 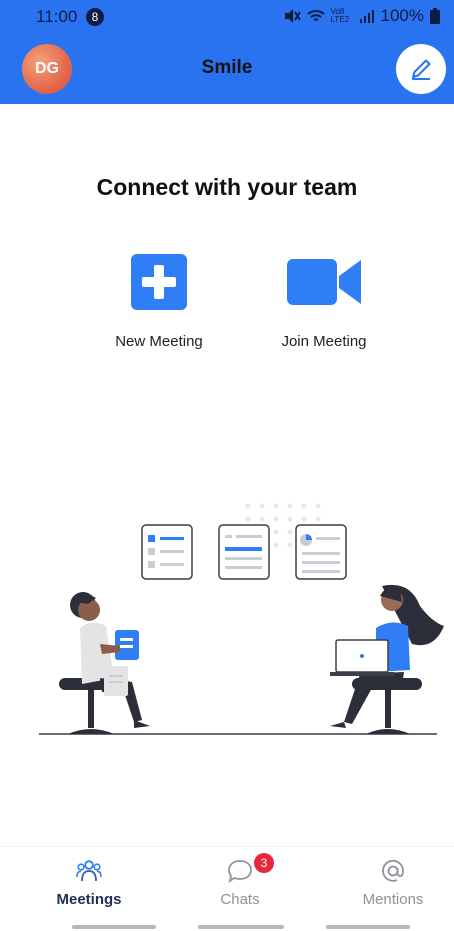 I want to click on woman-with-laptop-figure, so click(x=387, y=659).